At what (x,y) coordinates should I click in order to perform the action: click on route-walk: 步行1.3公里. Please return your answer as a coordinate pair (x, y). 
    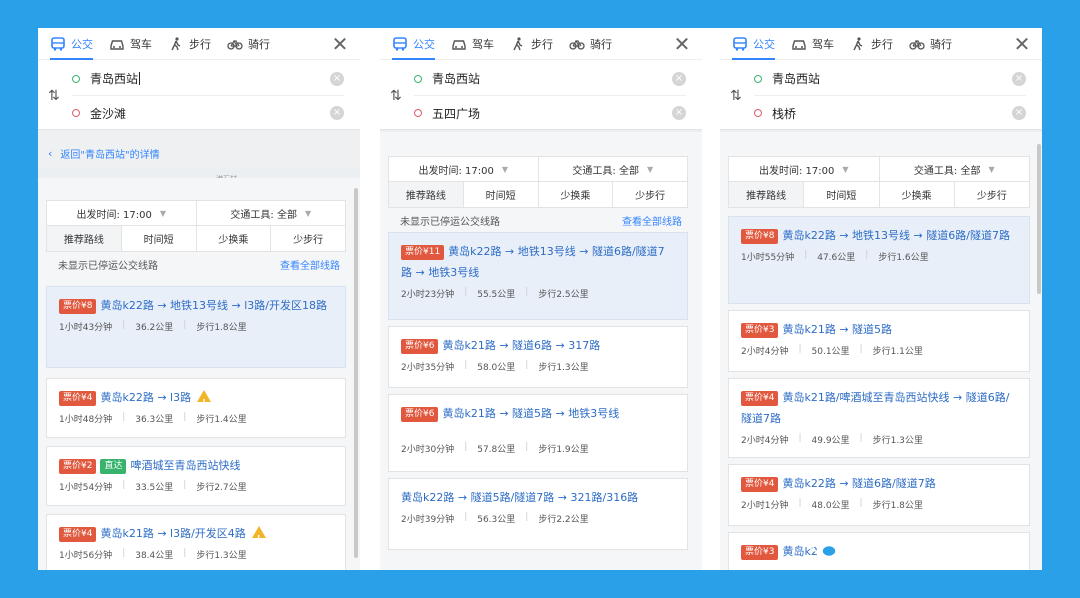
    Looking at the image, I should click on (563, 368).